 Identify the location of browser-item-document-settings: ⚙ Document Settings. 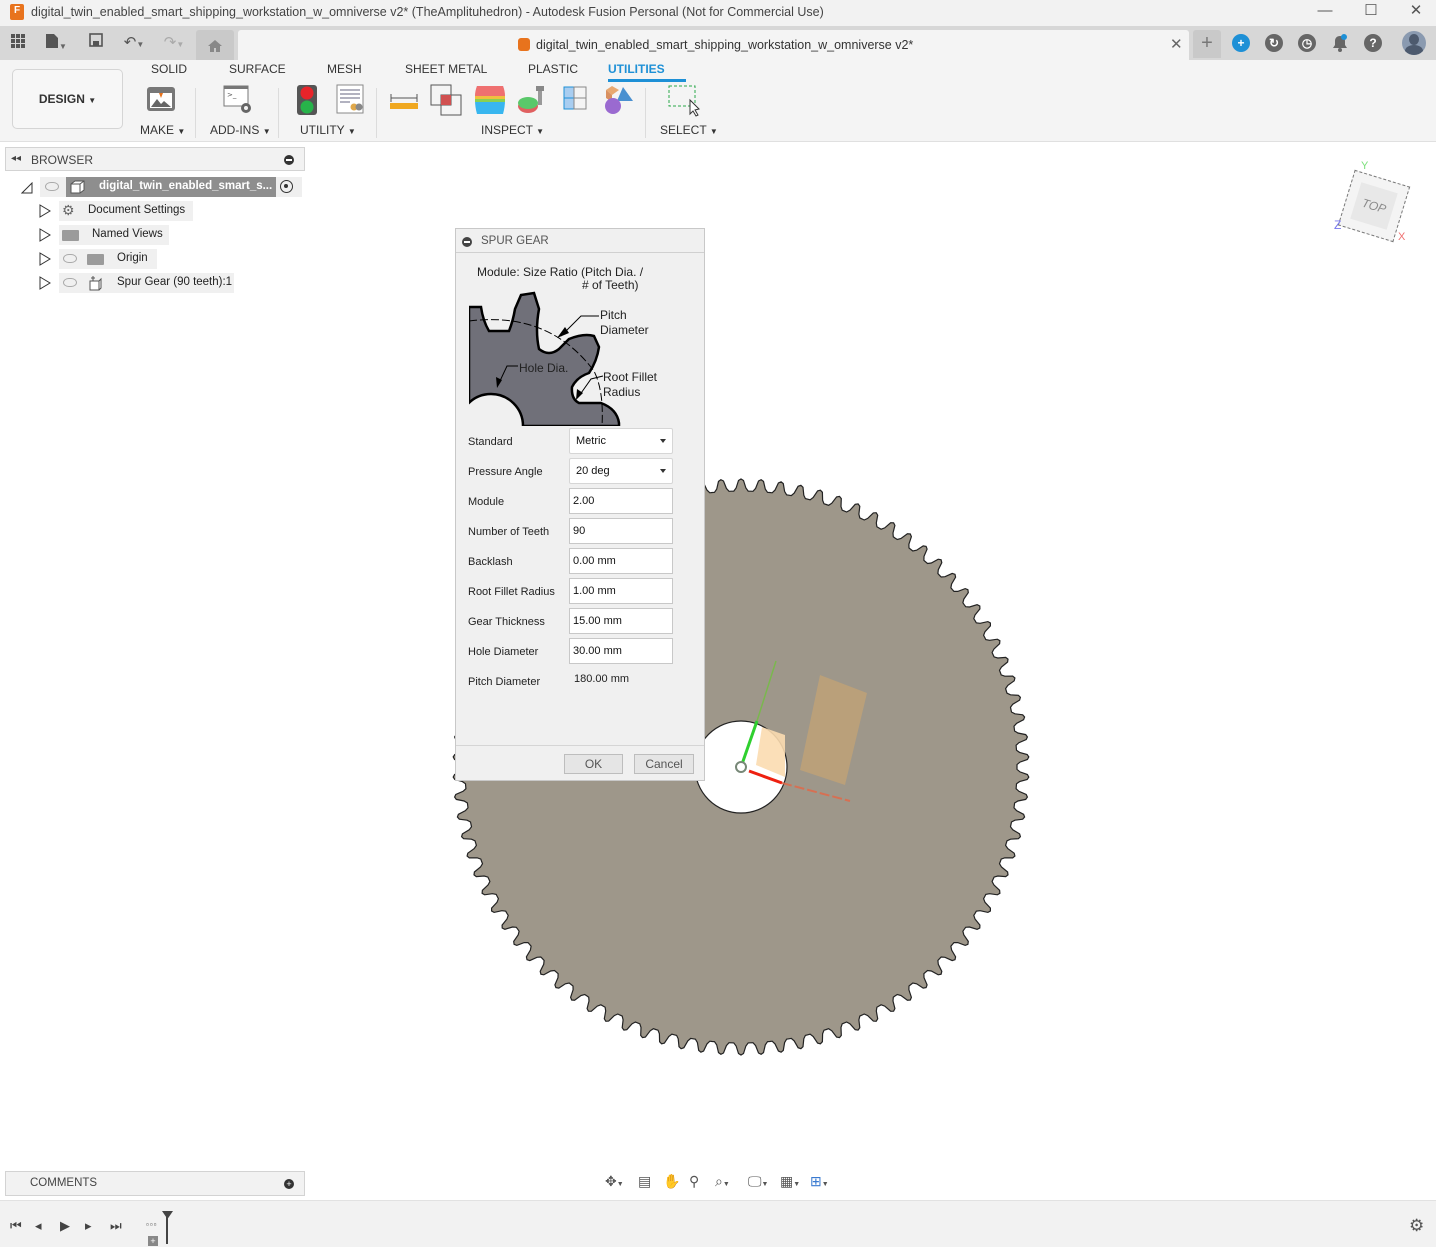
(126, 211).